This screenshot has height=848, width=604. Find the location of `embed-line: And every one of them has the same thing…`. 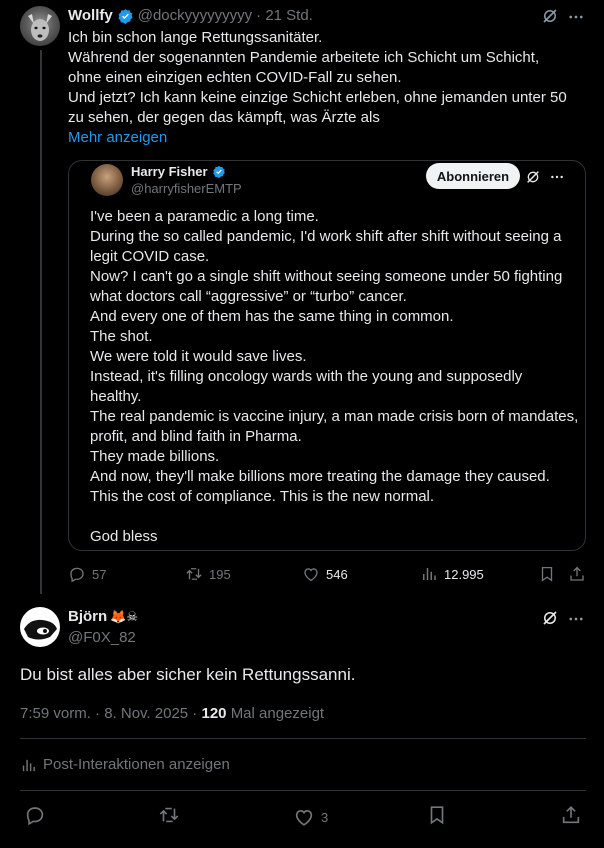

embed-line: And every one of them has the same thing… is located at coordinates (272, 316).